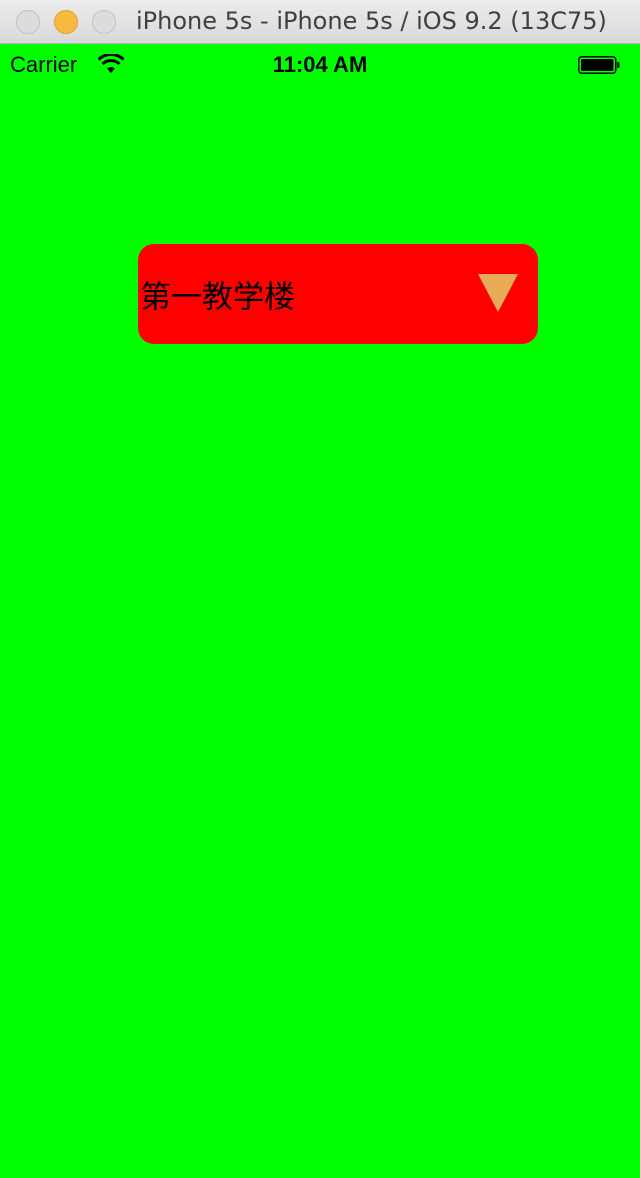 Image resolution: width=640 pixels, height=1178 pixels. I want to click on triangle-down-icon, so click(498, 293).